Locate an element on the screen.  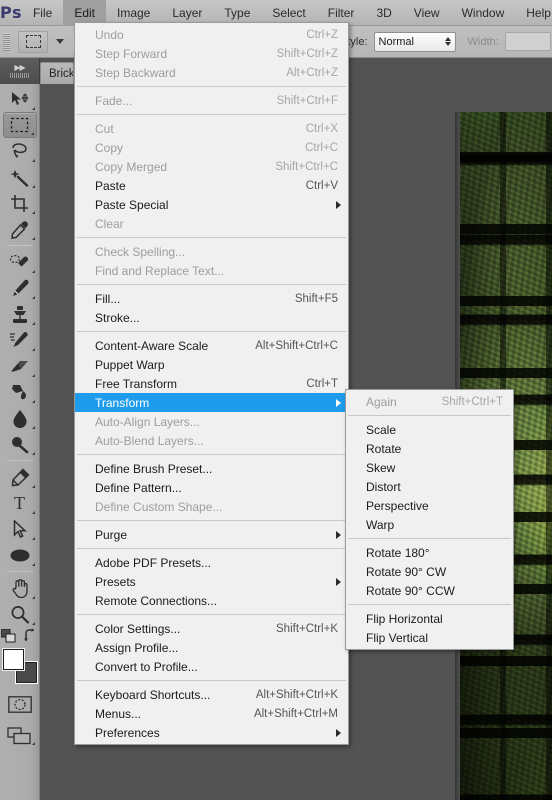
active-tool-preview-marquee-icon is located at coordinates (33, 41).